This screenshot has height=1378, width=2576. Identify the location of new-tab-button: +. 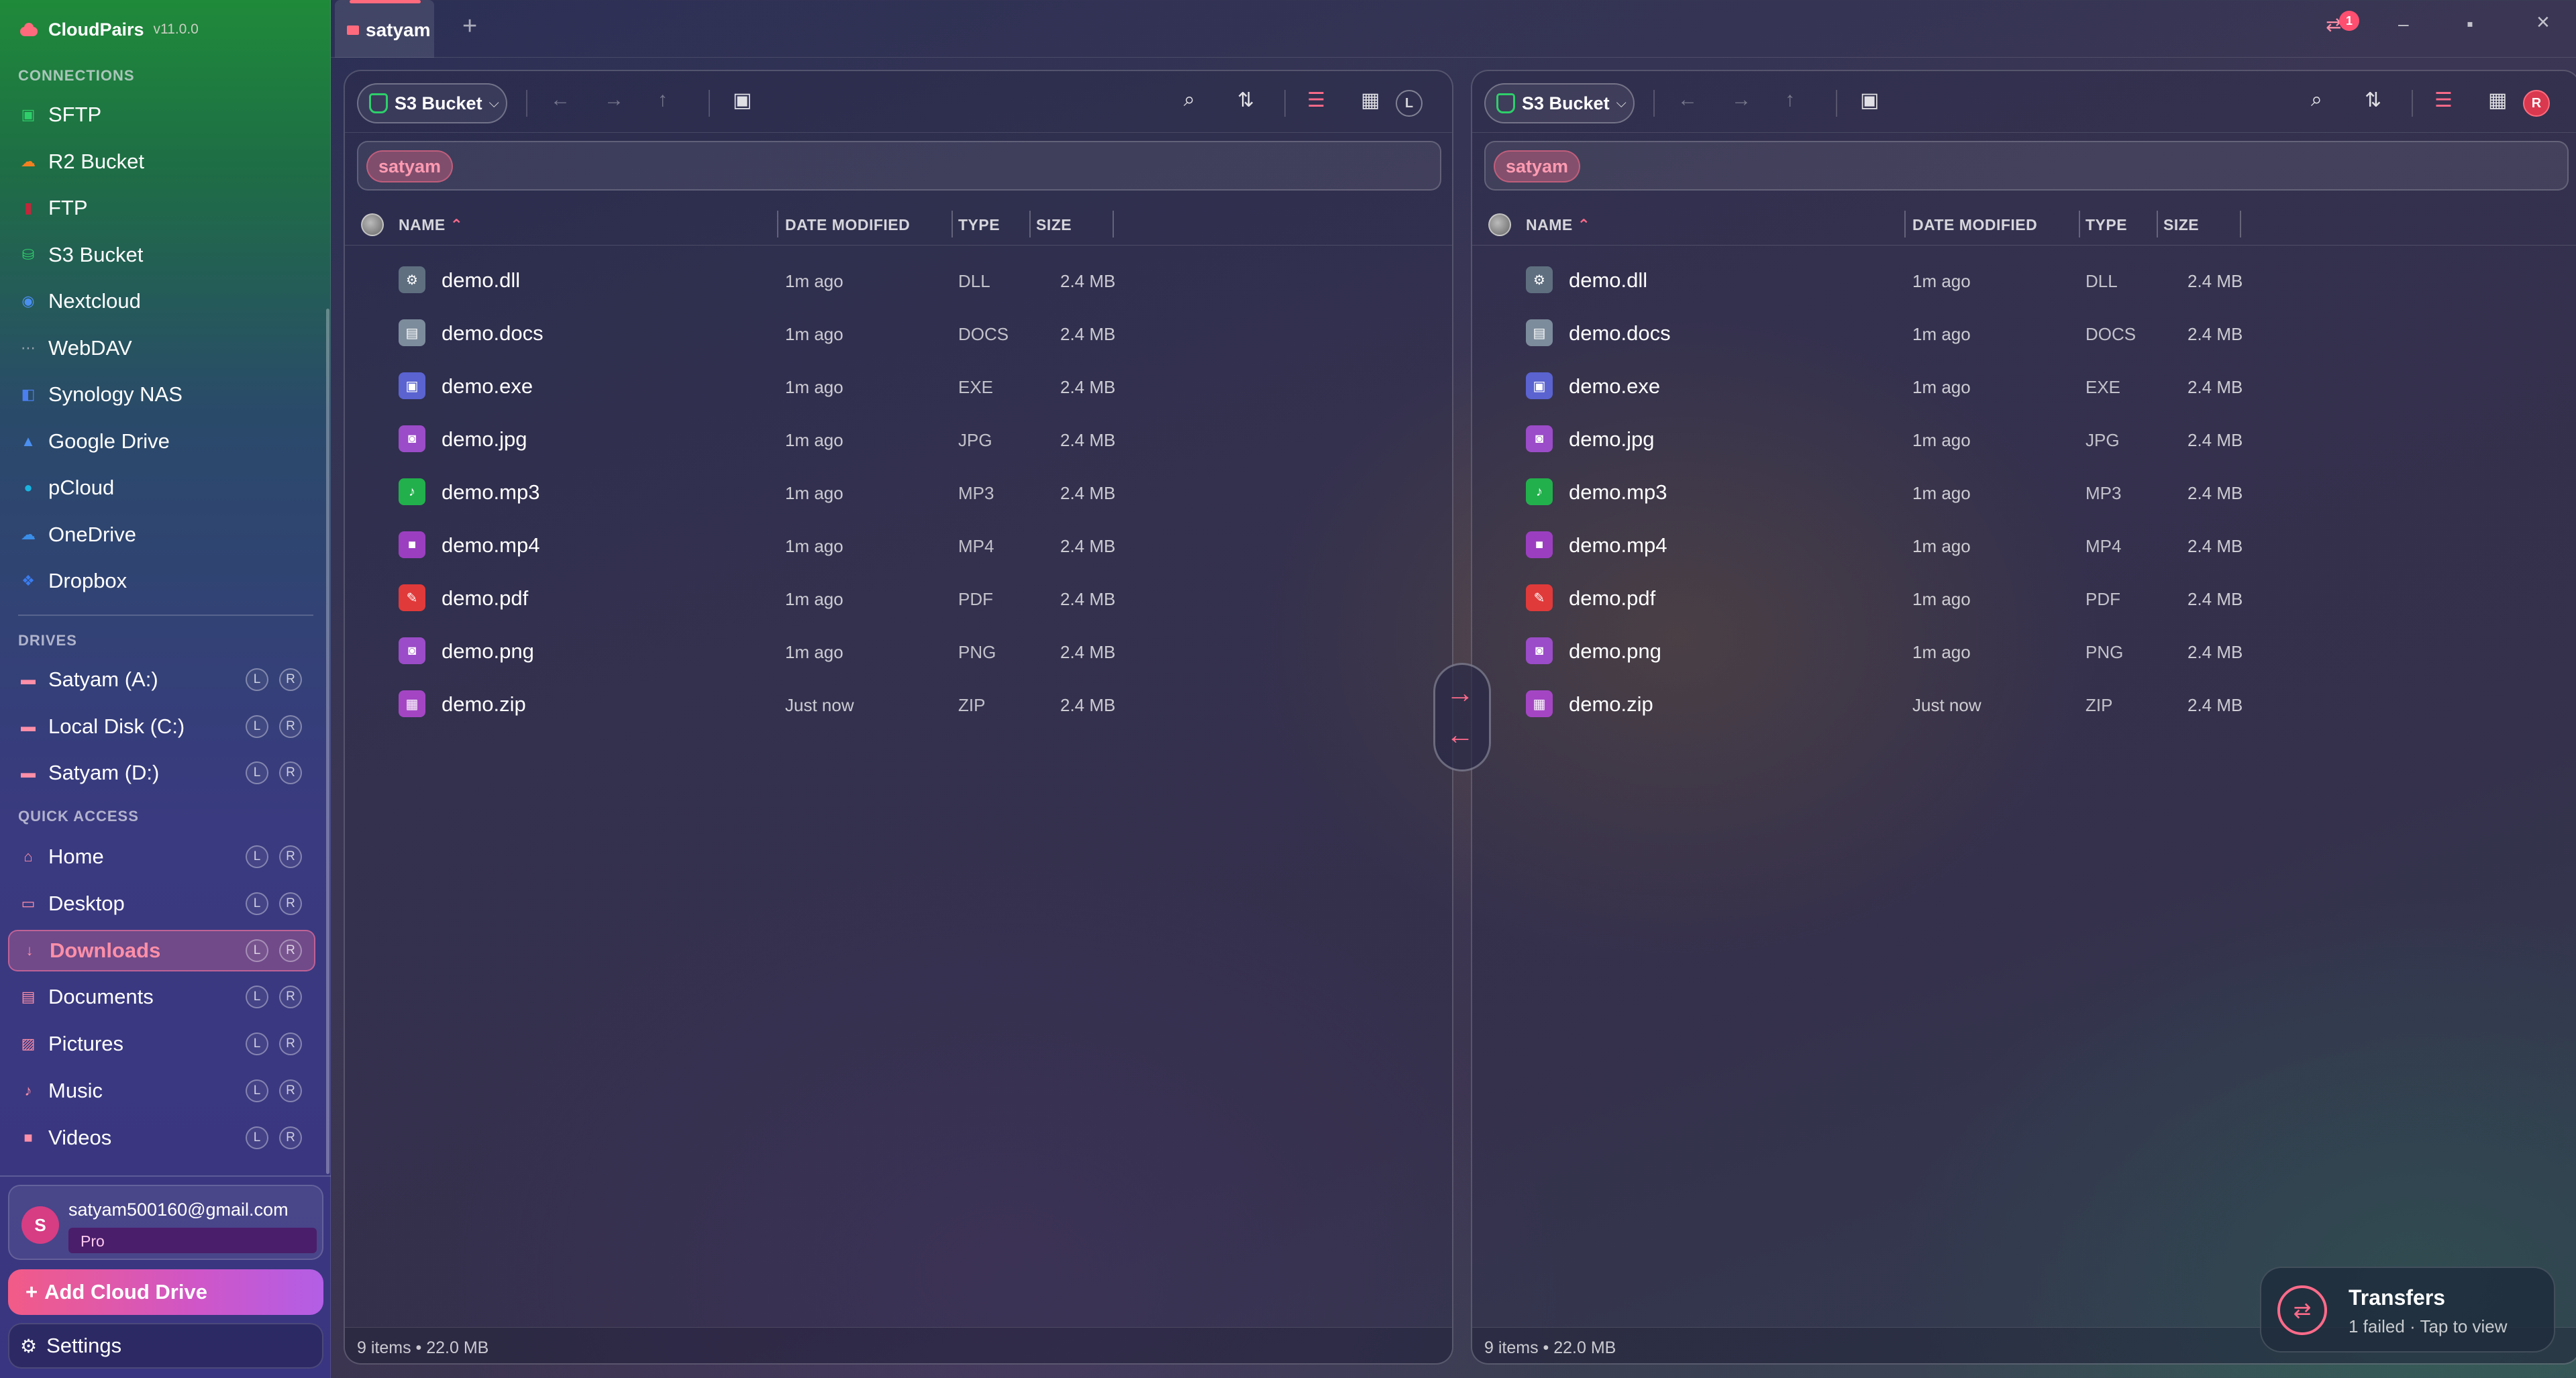
(469, 26).